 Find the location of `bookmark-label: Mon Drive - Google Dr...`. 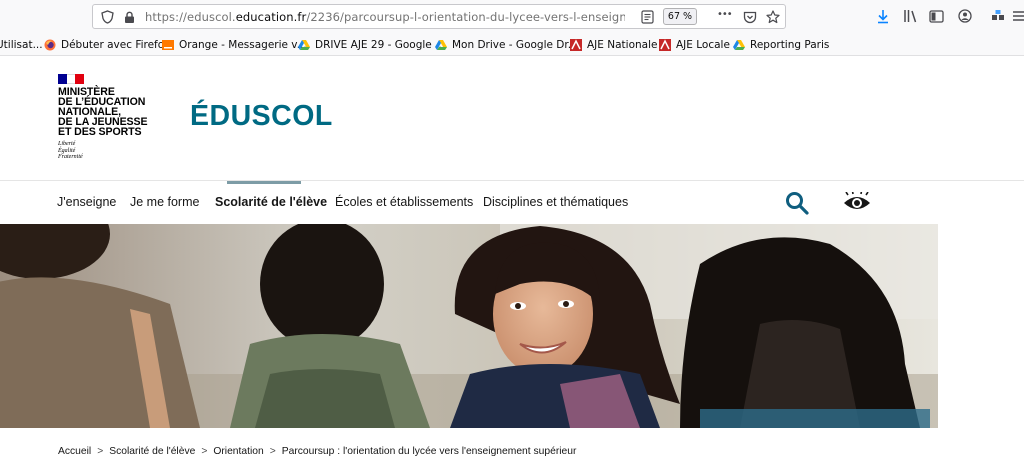

bookmark-label: Mon Drive - Google Dr... is located at coordinates (515, 44).